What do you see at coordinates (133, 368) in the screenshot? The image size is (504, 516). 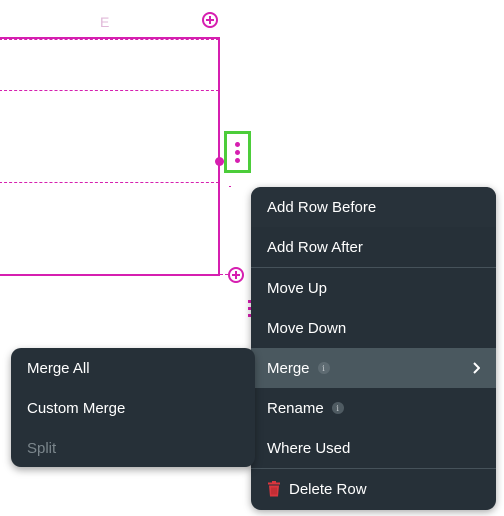 I see `submenu-item-merge-all: Merge All` at bounding box center [133, 368].